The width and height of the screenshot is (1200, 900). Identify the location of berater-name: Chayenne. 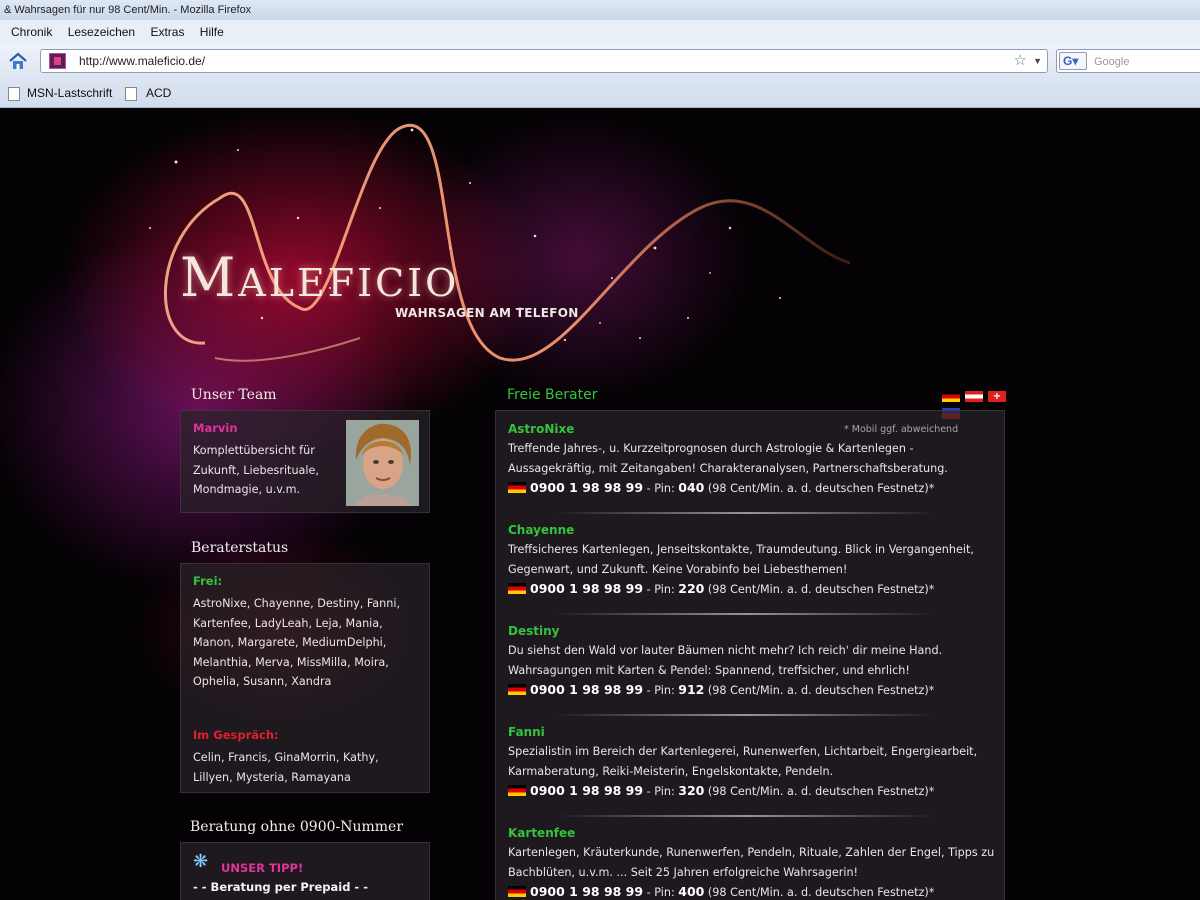
(753, 530).